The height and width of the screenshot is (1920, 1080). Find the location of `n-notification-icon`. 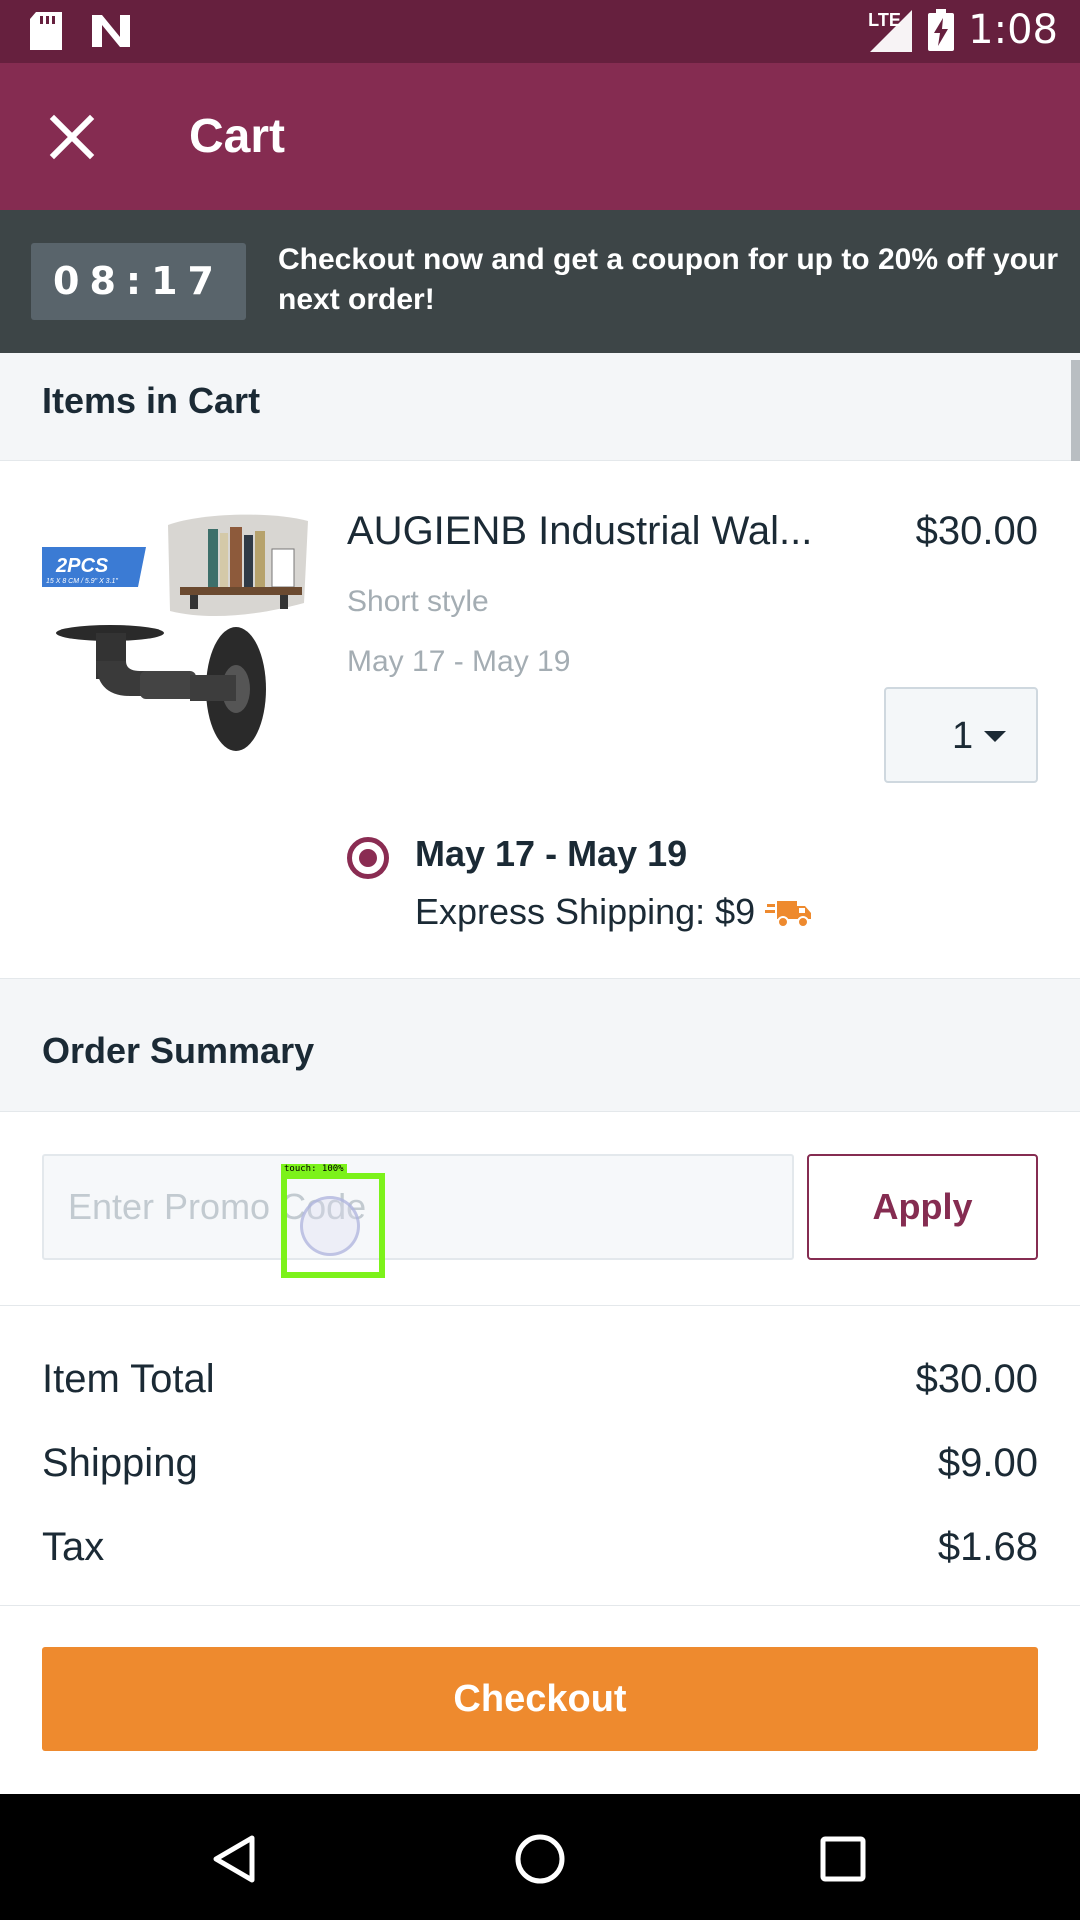

n-notification-icon is located at coordinates (111, 31).